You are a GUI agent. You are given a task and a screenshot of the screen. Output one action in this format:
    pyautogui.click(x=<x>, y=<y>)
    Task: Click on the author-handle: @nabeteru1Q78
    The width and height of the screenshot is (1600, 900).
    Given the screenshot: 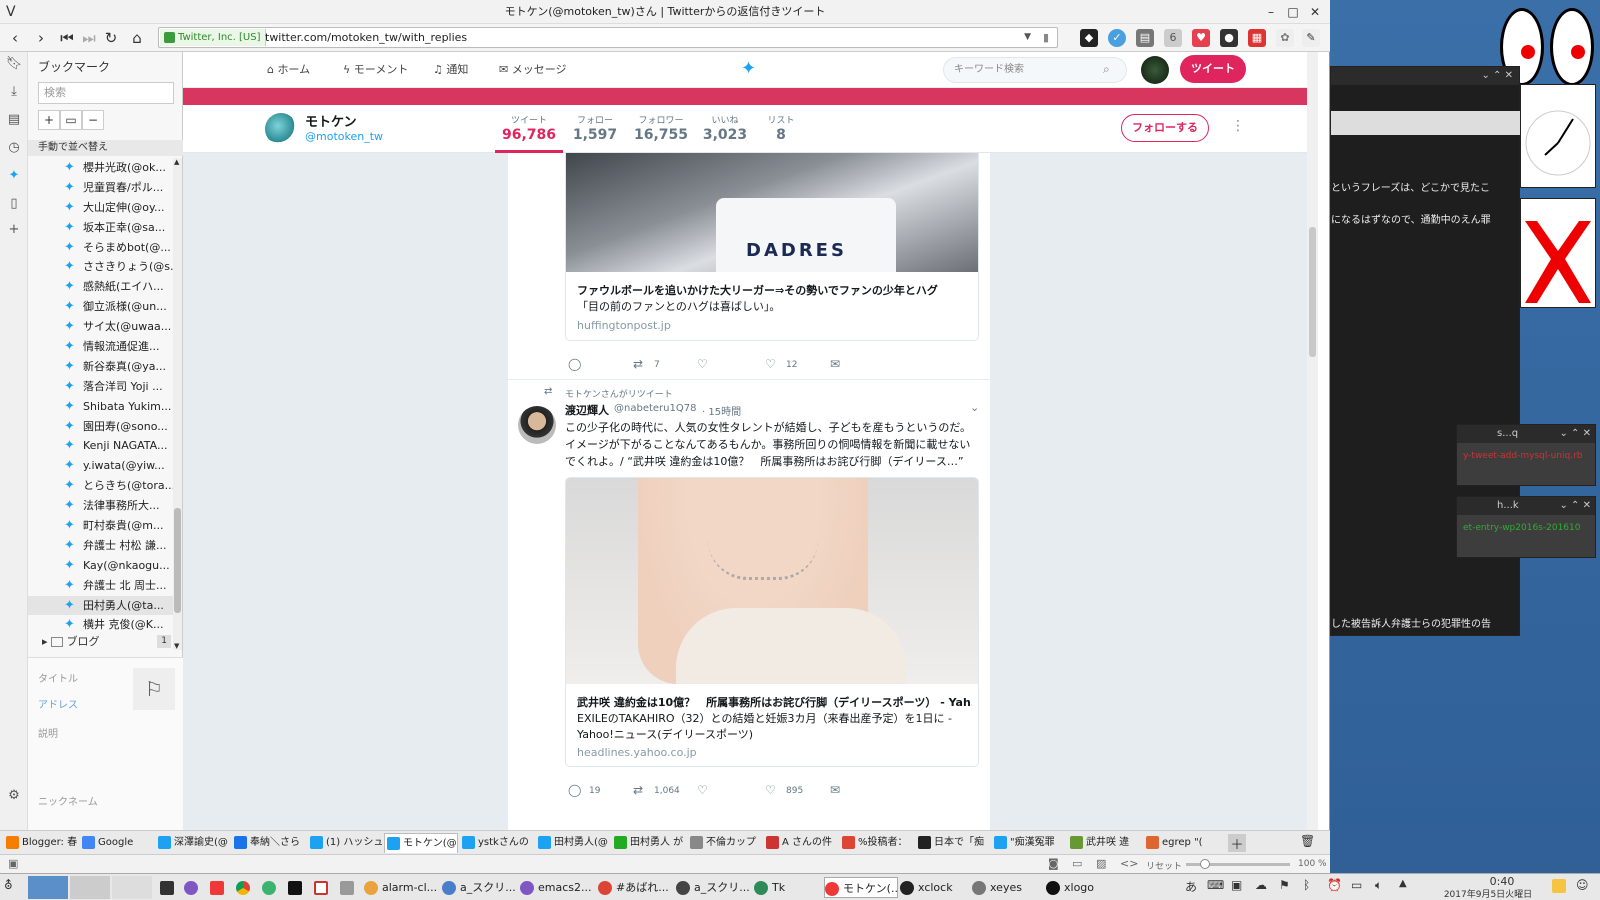 What is the action you would take?
    pyautogui.click(x=655, y=408)
    